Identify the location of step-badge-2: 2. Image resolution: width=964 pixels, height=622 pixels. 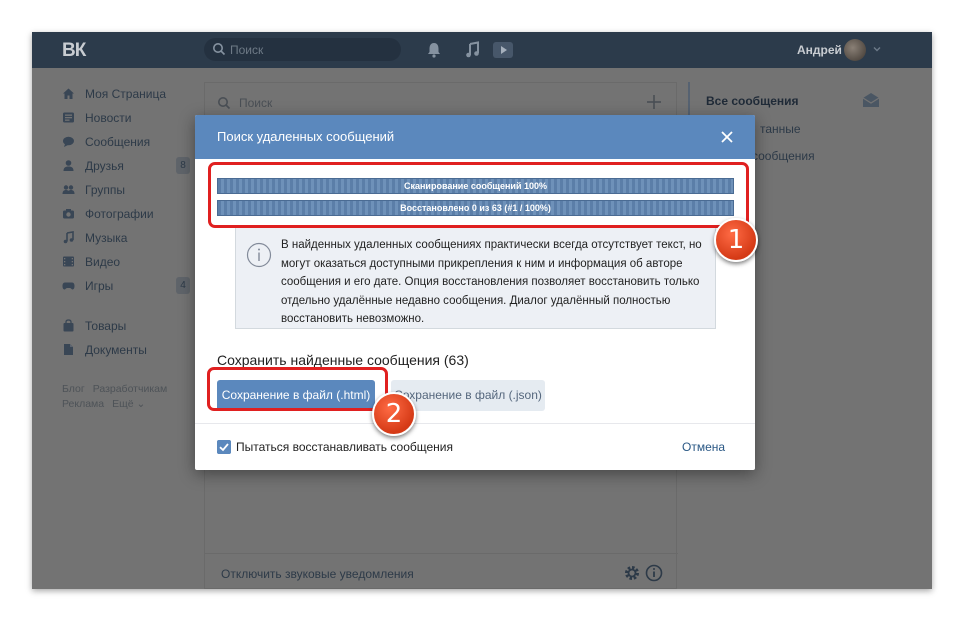
(394, 414).